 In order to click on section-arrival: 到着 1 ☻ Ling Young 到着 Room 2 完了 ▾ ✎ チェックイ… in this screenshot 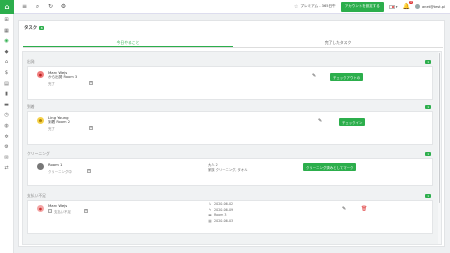, I will do `click(230, 124)`.